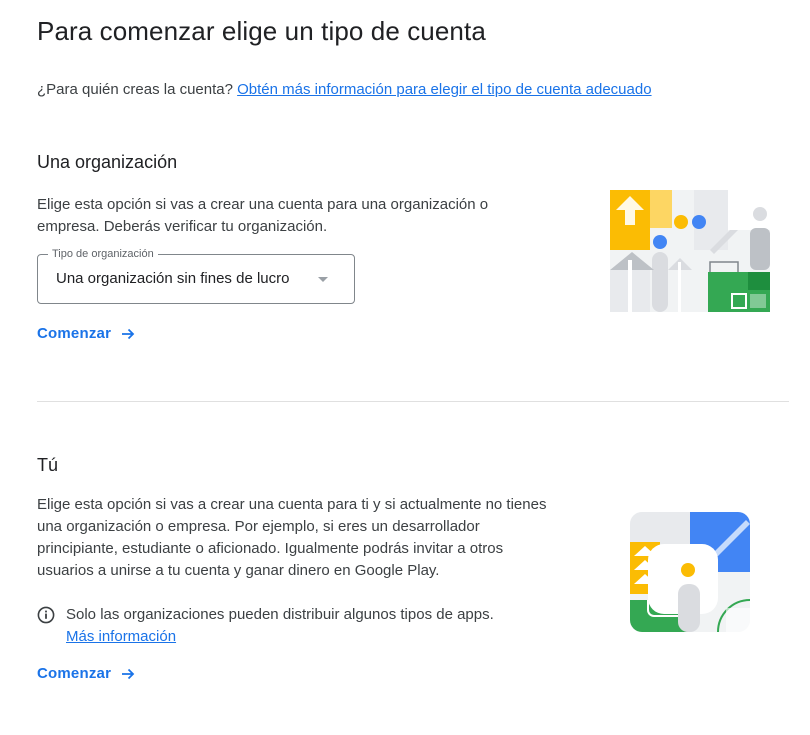 The width and height of the screenshot is (810, 735). Describe the element at coordinates (323, 279) in the screenshot. I see `dropdown-caret-icon` at that location.